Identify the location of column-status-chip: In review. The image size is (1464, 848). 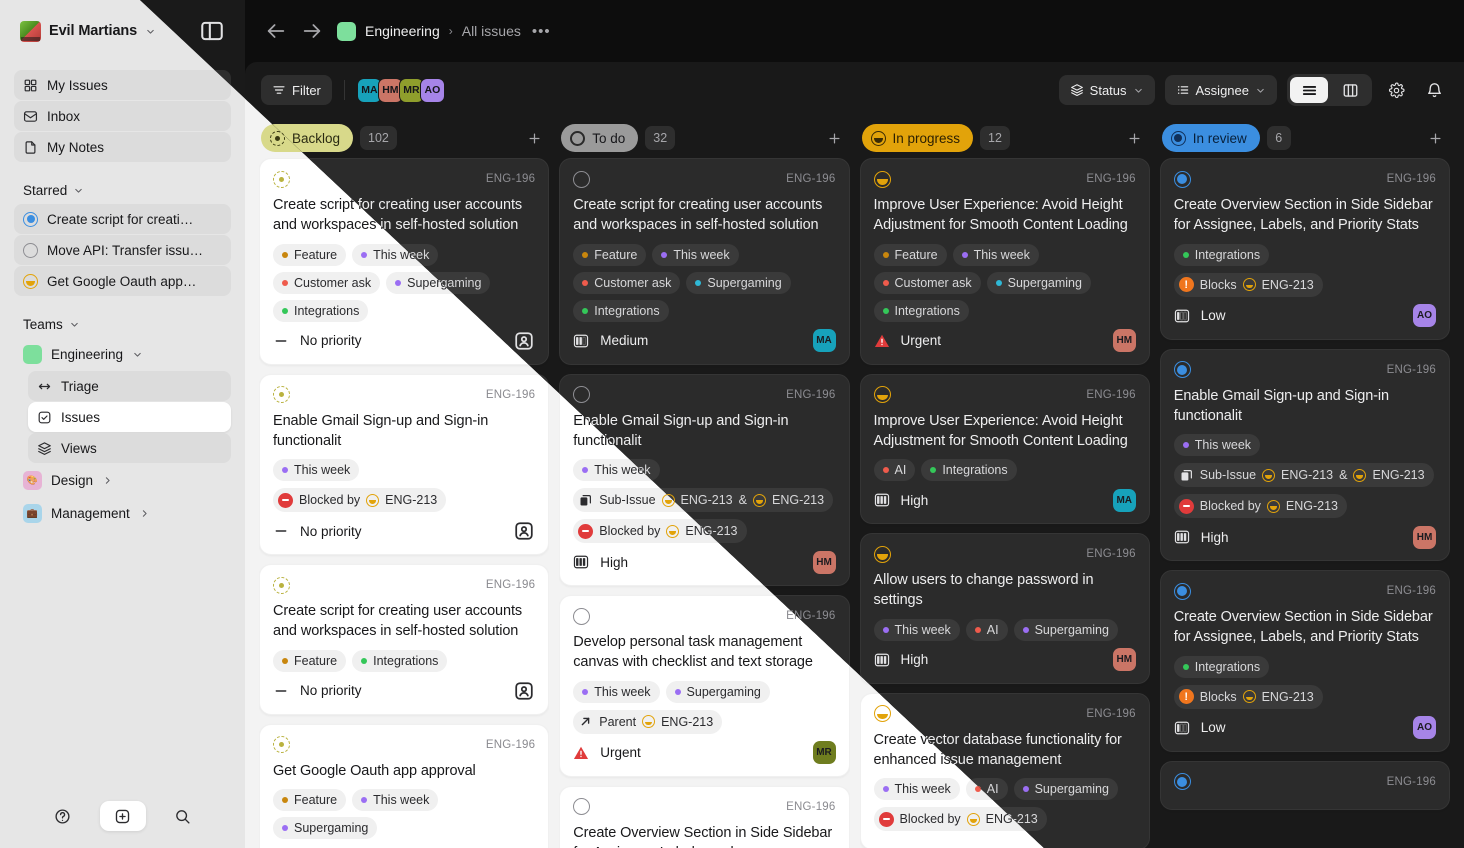
(1210, 138).